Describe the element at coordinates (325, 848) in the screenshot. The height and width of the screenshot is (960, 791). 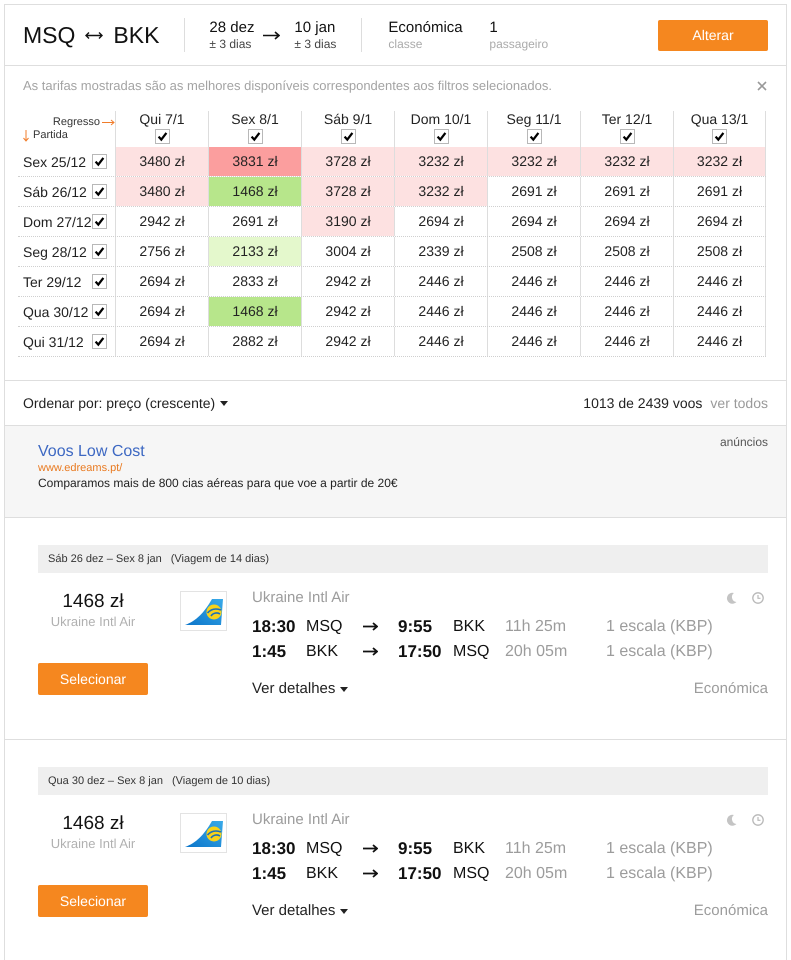
I see `origin-airport: MSQ` at that location.